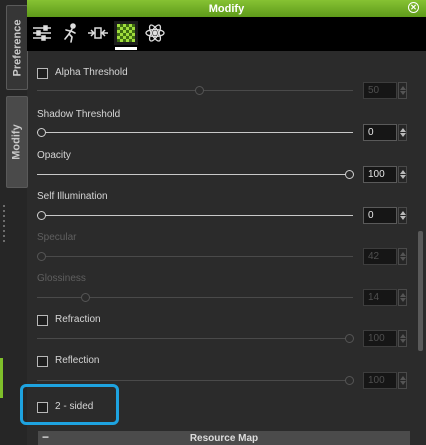 The height and width of the screenshot is (445, 426). Describe the element at coordinates (126, 35) in the screenshot. I see `material-checker-icon` at that location.